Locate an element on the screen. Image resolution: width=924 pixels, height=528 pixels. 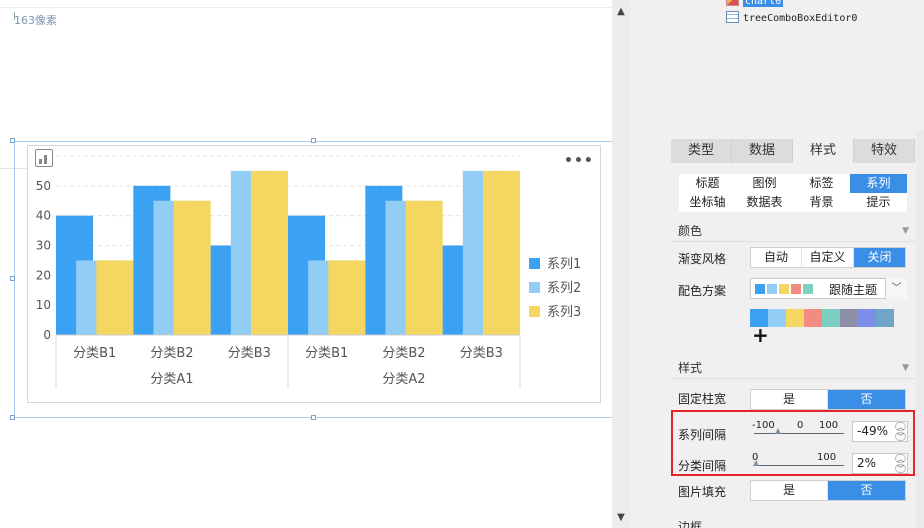
gradient-auto: 自动 is located at coordinates (776, 257).